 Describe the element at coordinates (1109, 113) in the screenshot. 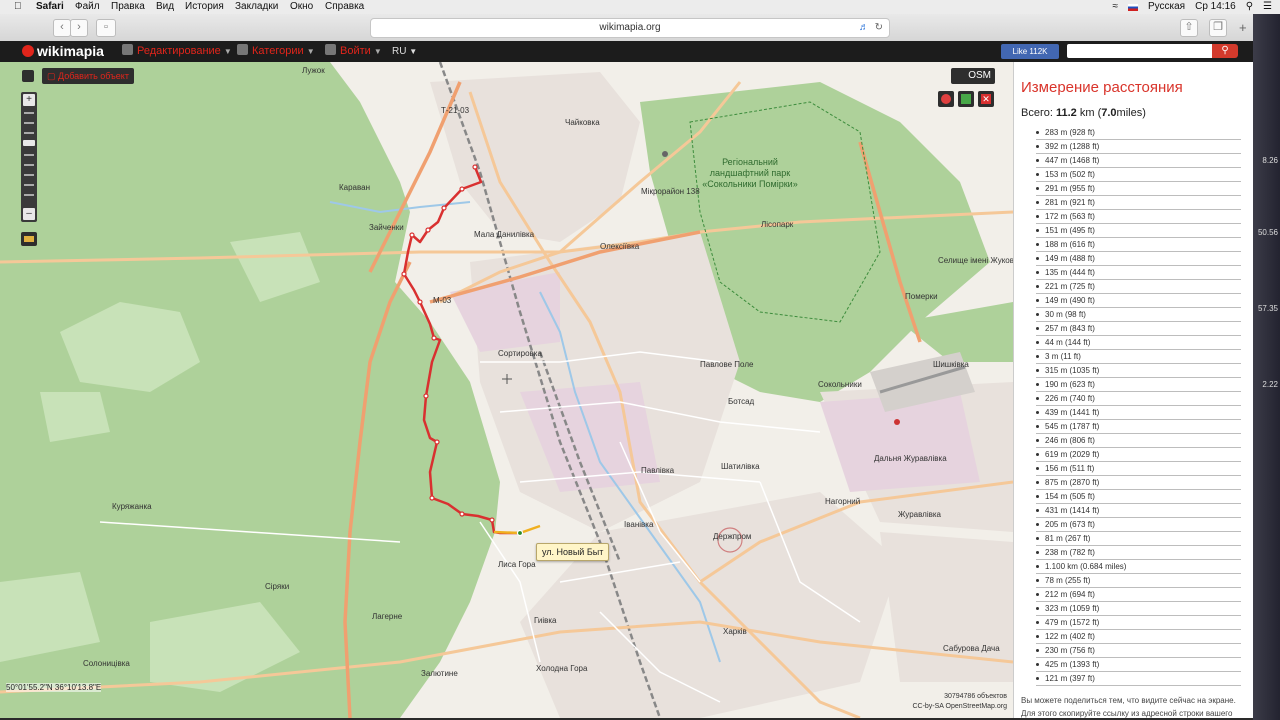

I see `total-miles: 7.0` at that location.